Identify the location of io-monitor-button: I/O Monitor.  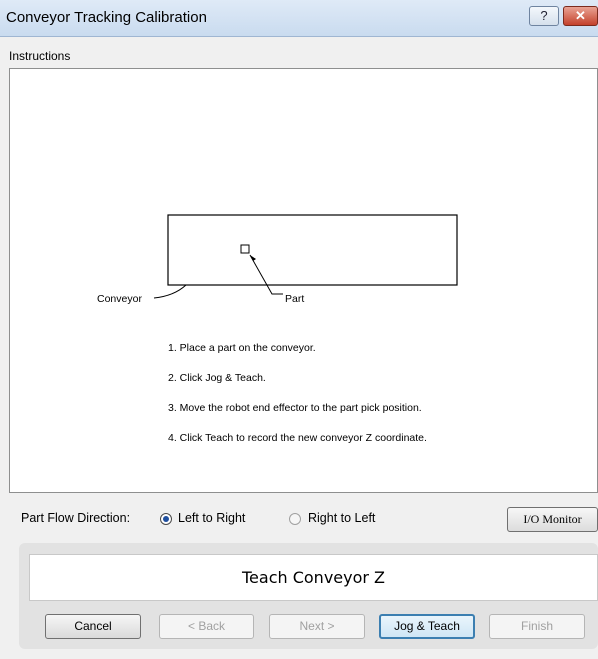
(552, 519).